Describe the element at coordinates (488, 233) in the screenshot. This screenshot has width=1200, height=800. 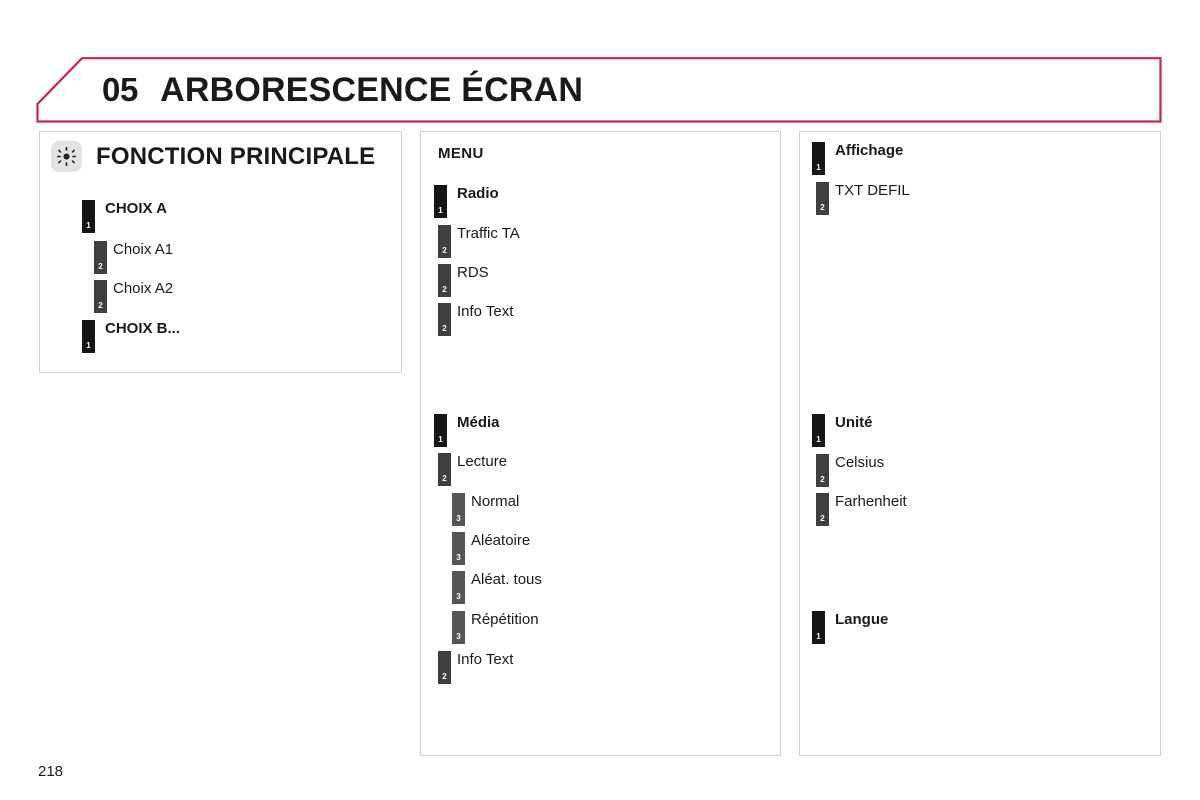
I see `menu-item-label: Traffic TA` at that location.